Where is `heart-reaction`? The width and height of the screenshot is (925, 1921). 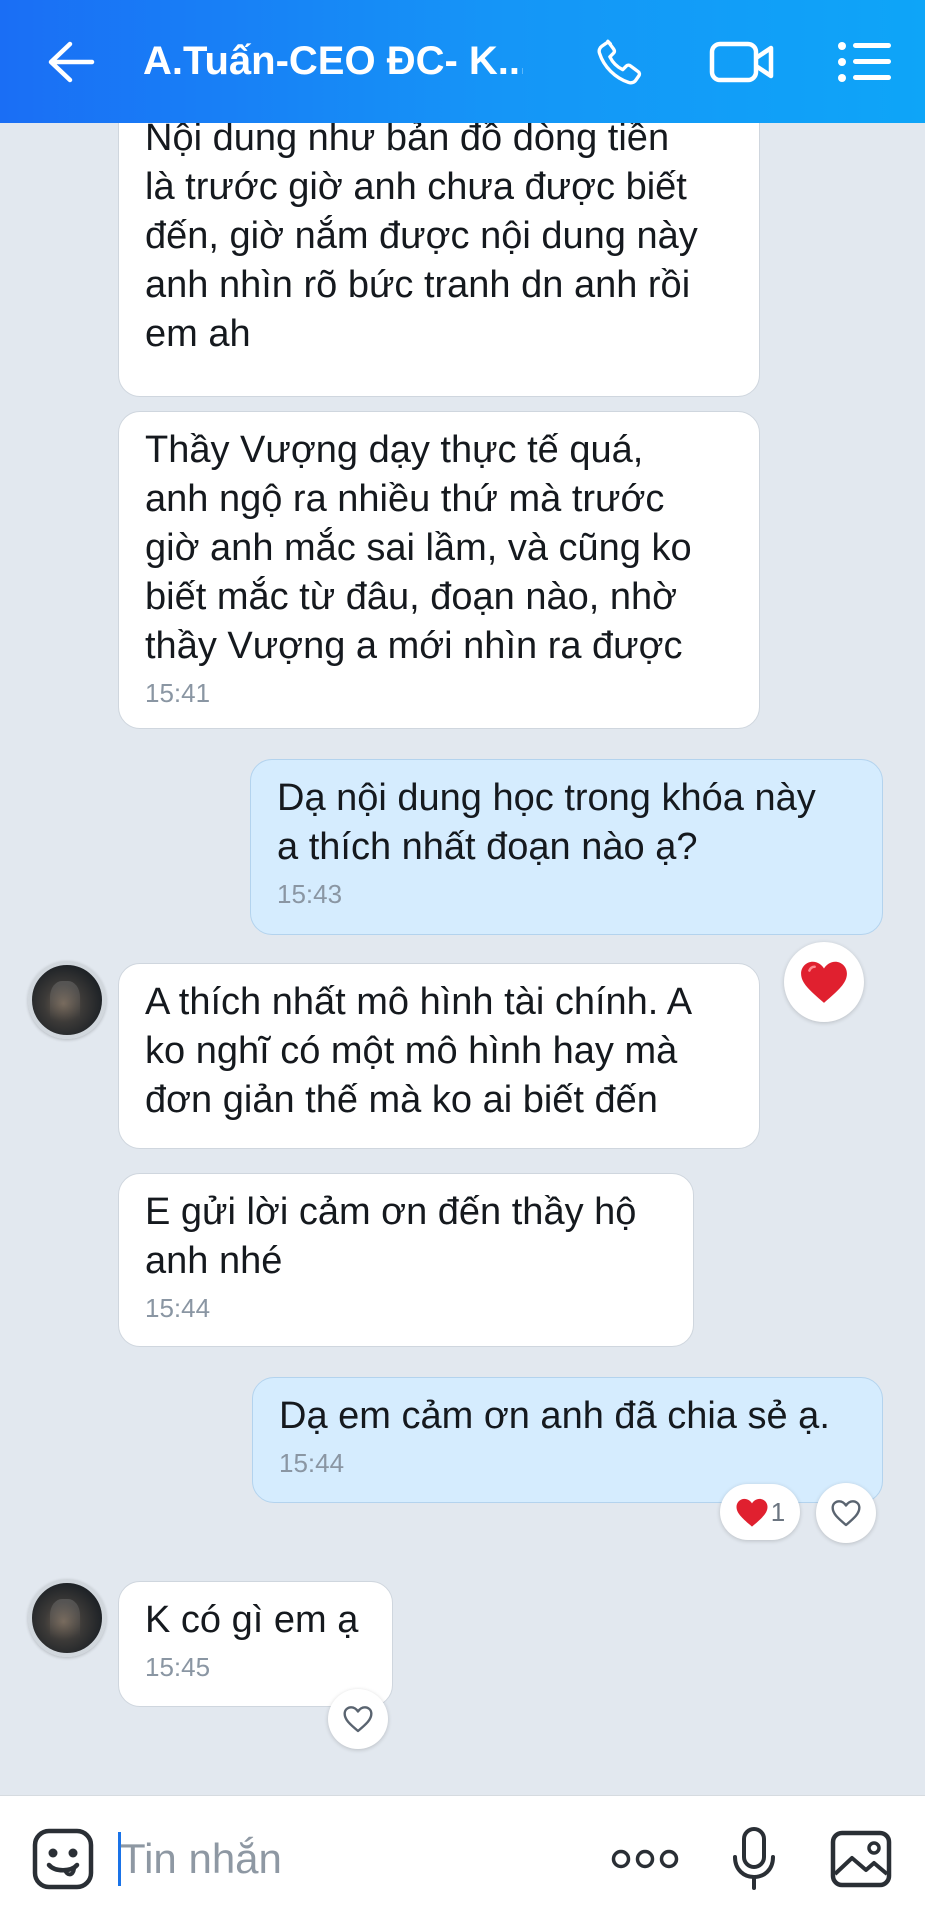
heart-reaction is located at coordinates (824, 982).